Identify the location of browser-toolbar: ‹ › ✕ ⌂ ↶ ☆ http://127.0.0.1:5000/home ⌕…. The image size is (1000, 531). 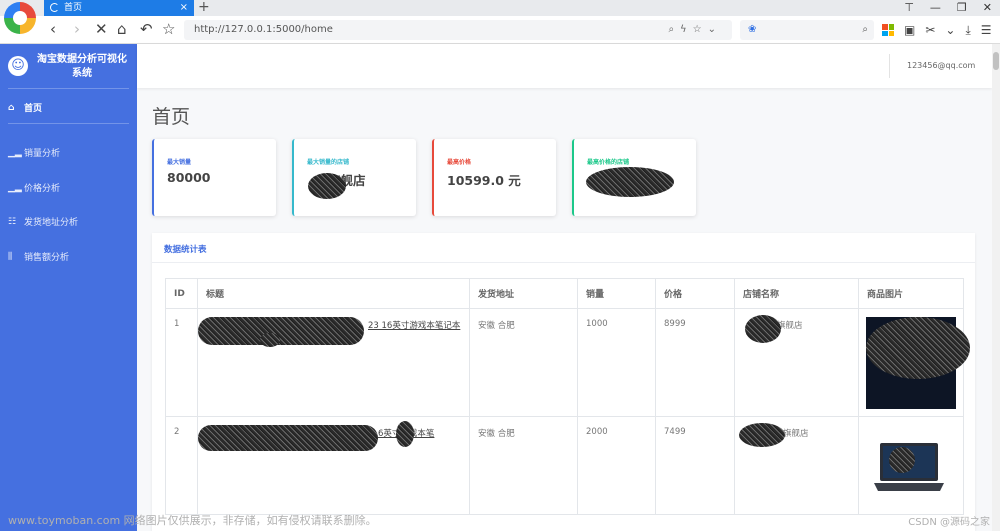
(500, 30).